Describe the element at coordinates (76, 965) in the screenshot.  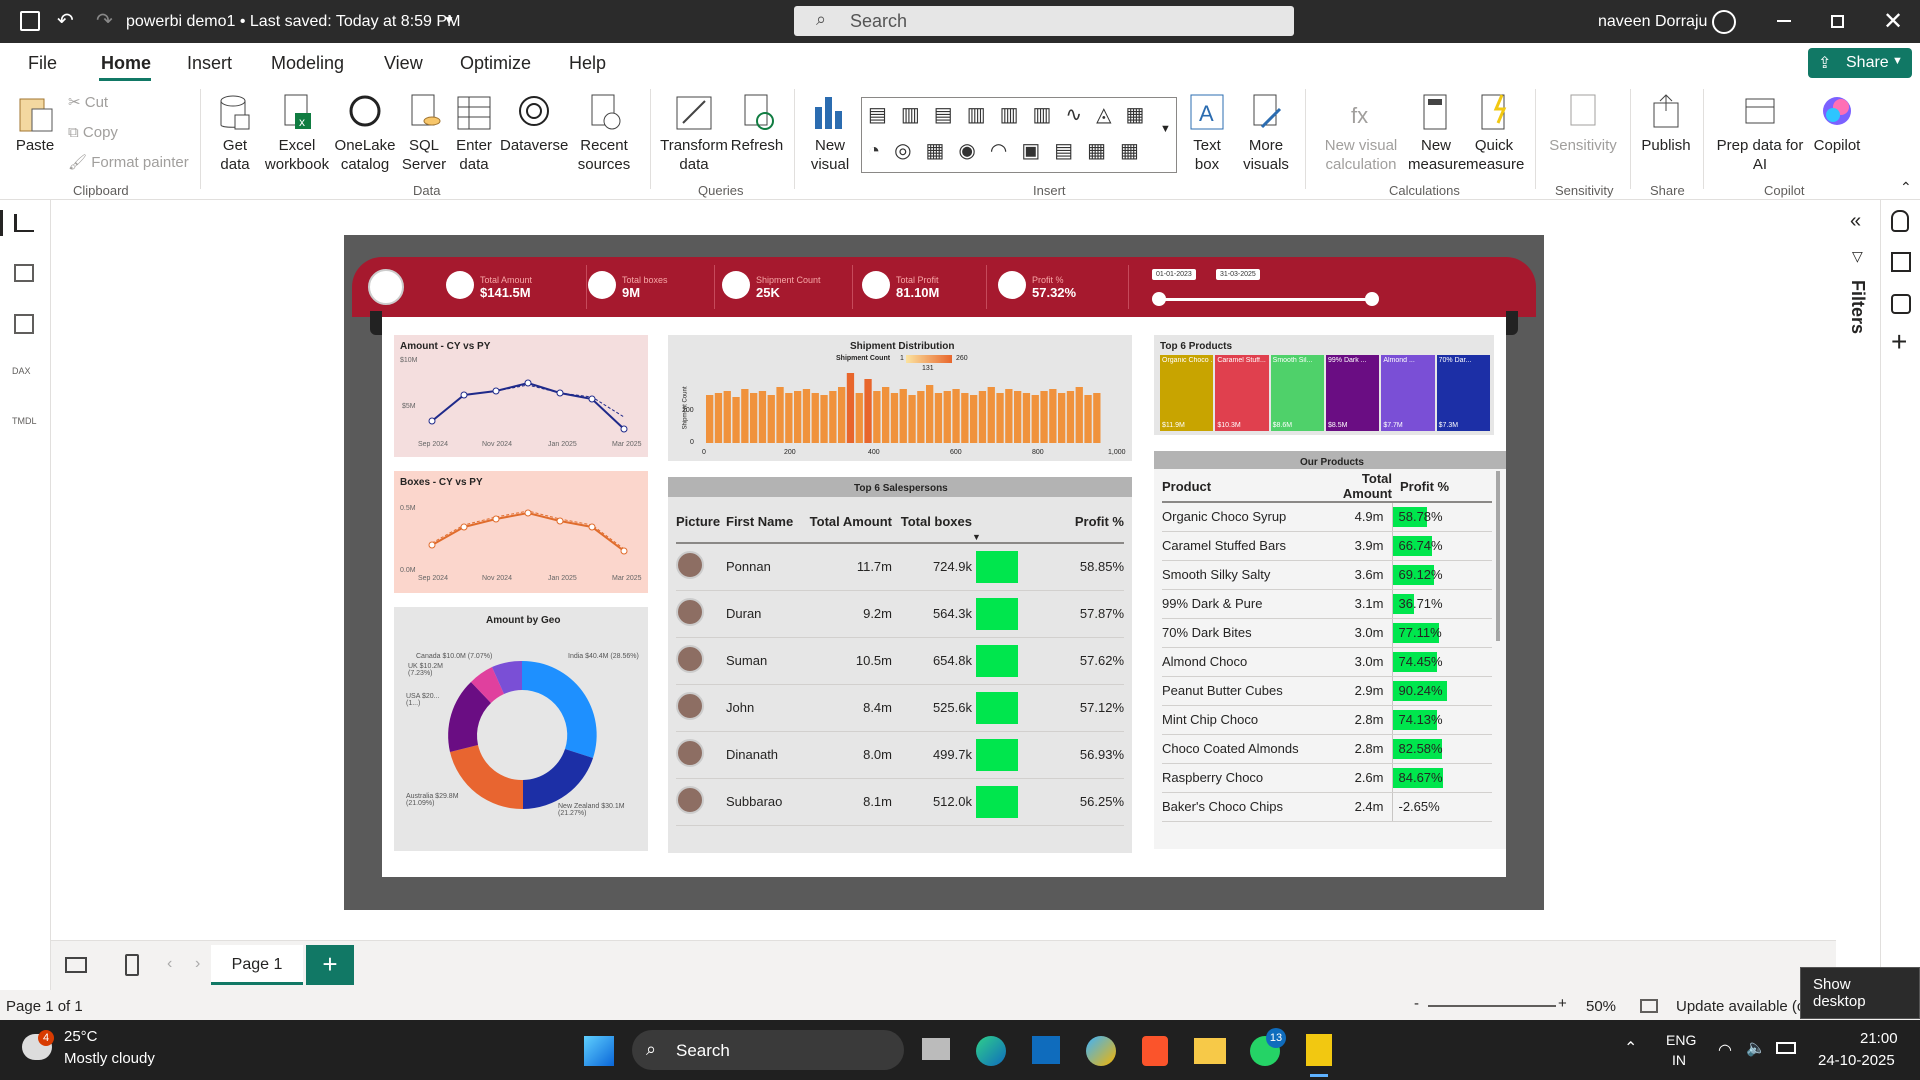
I see `desktop-layout-icon` at that location.